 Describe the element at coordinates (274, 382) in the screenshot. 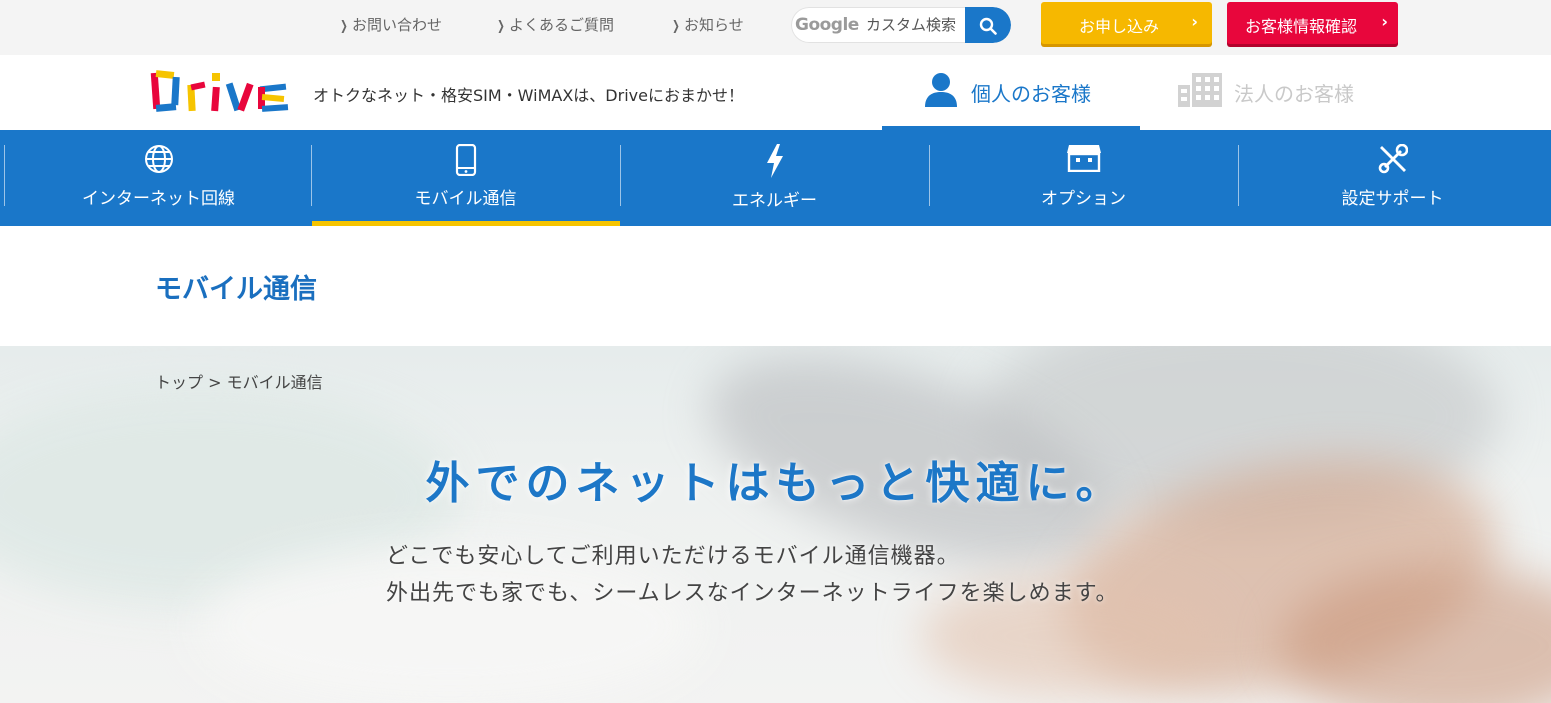

I see `breadcrumb-current: モバイル通信` at that location.